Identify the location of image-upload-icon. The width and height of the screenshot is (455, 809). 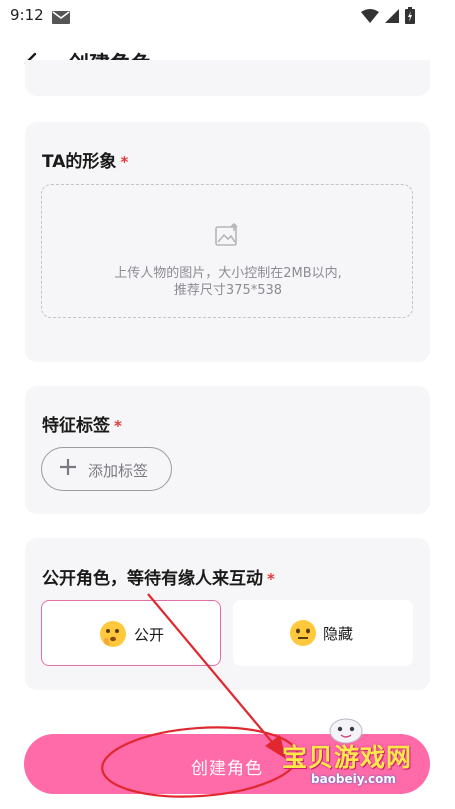
(228, 236).